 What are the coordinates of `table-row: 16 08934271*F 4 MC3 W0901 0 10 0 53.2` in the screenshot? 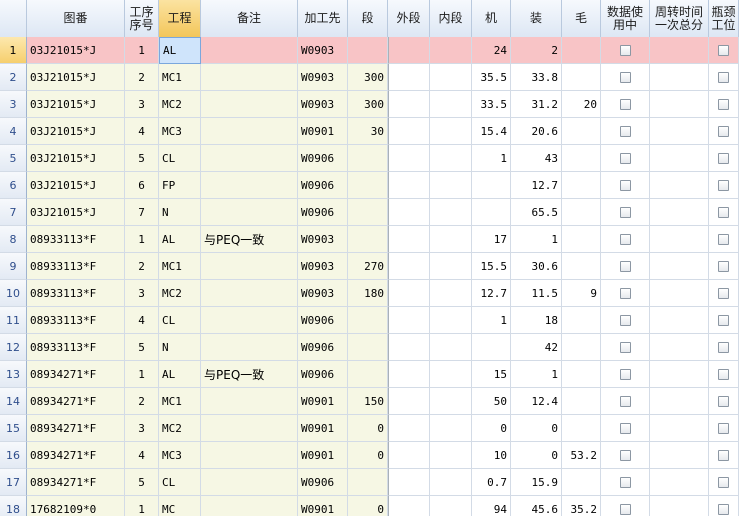 It's located at (369, 455).